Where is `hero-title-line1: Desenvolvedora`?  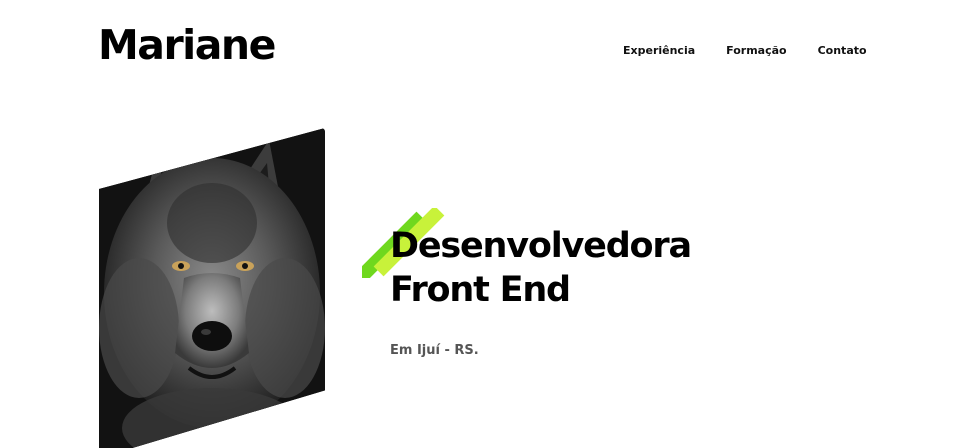 hero-title-line1: Desenvolvedora is located at coordinates (541, 246).